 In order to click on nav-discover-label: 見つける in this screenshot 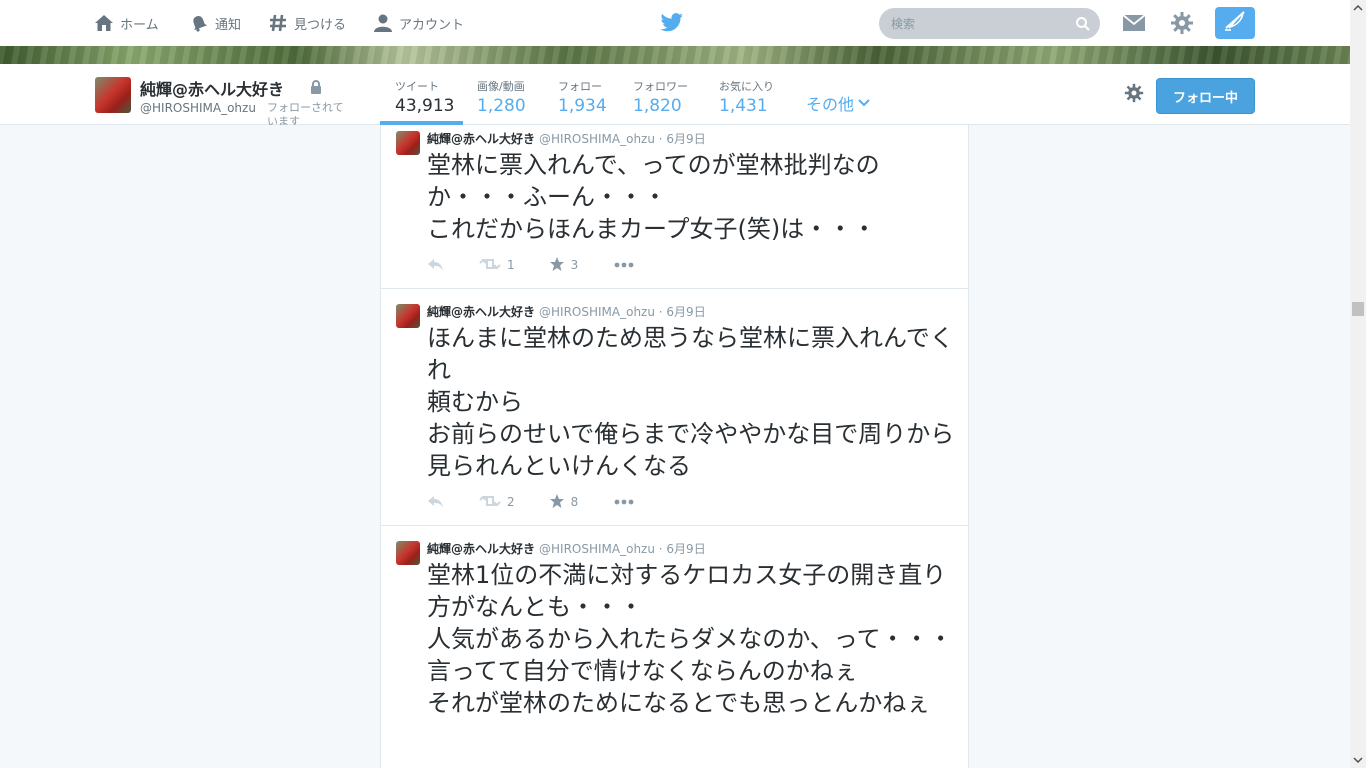, I will do `click(320, 25)`.